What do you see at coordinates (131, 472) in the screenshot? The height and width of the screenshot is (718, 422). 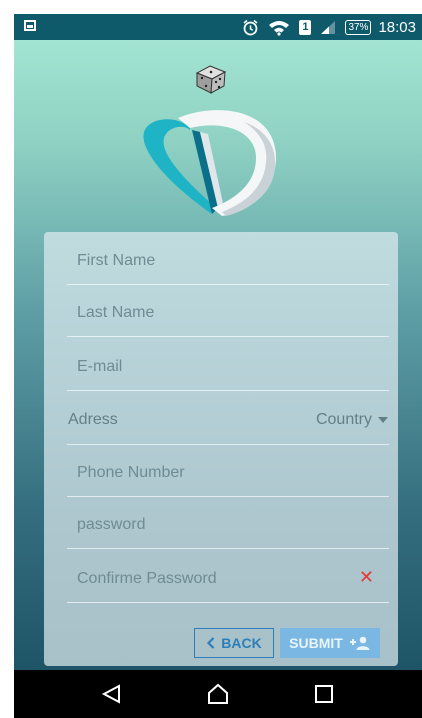 I see `phone-number-placeholder: Phone Number` at bounding box center [131, 472].